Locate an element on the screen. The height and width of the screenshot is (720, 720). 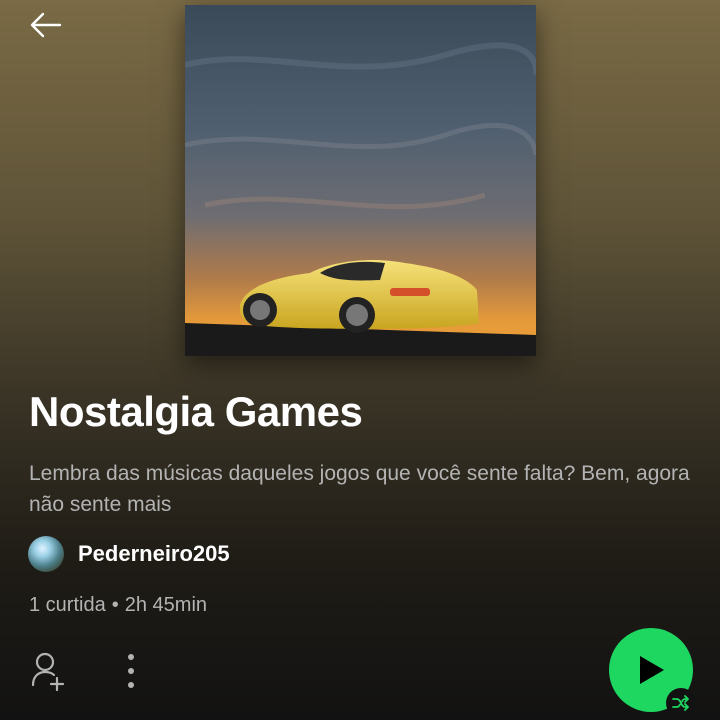
playlist-duration: 2h 45min is located at coordinates (166, 605).